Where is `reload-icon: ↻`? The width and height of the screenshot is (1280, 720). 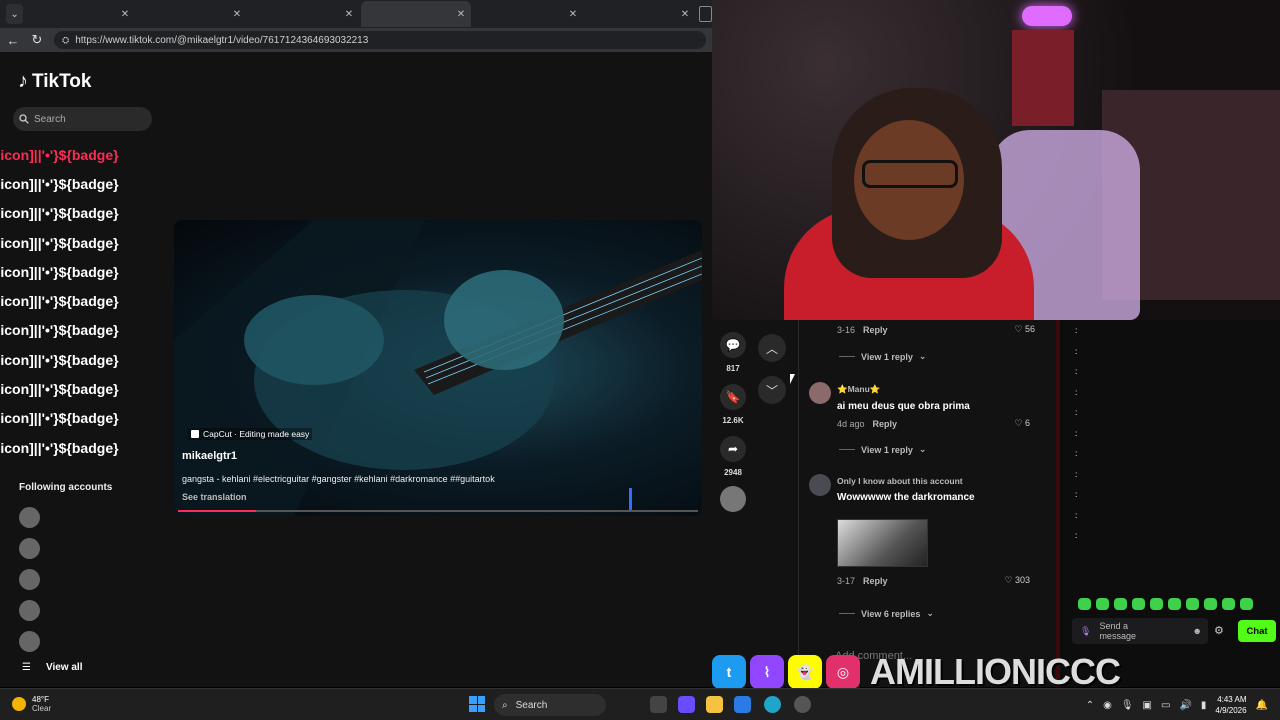
reload-icon: ↻ is located at coordinates (37, 40).